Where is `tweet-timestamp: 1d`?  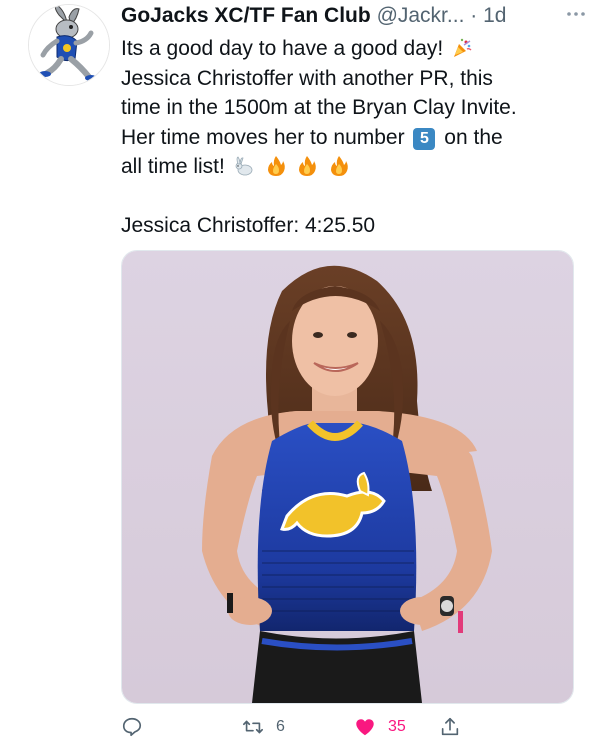
tweet-timestamp: 1d is located at coordinates (494, 15).